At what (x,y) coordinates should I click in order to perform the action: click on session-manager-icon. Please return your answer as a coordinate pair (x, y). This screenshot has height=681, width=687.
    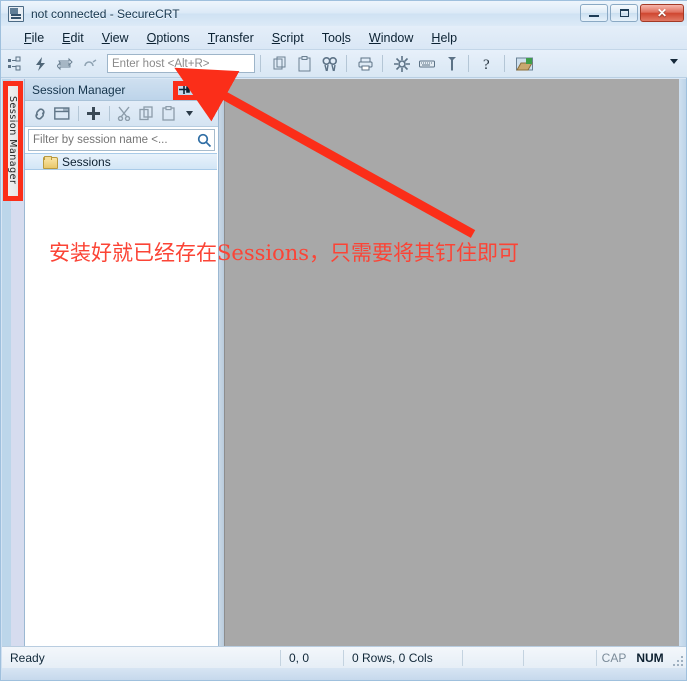
    Looking at the image, I should click on (15, 64).